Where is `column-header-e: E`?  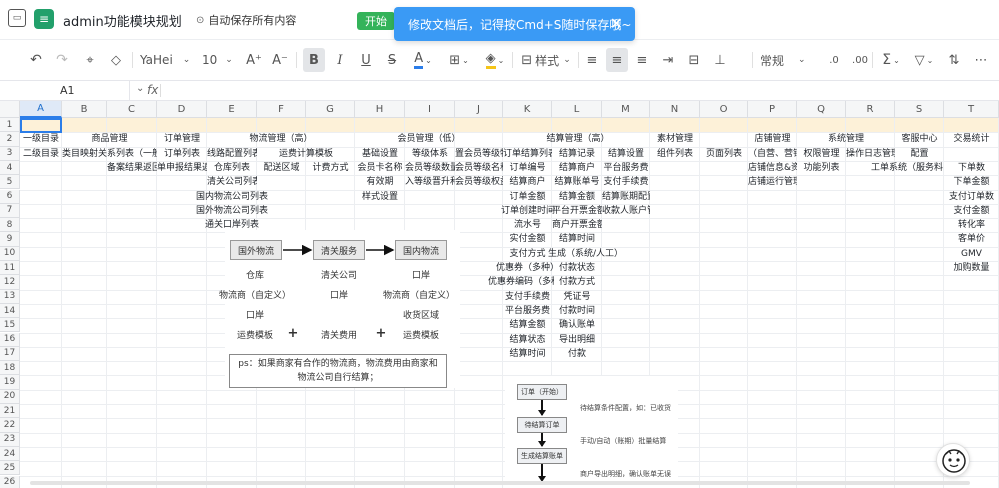
column-header-e: E is located at coordinates (232, 109).